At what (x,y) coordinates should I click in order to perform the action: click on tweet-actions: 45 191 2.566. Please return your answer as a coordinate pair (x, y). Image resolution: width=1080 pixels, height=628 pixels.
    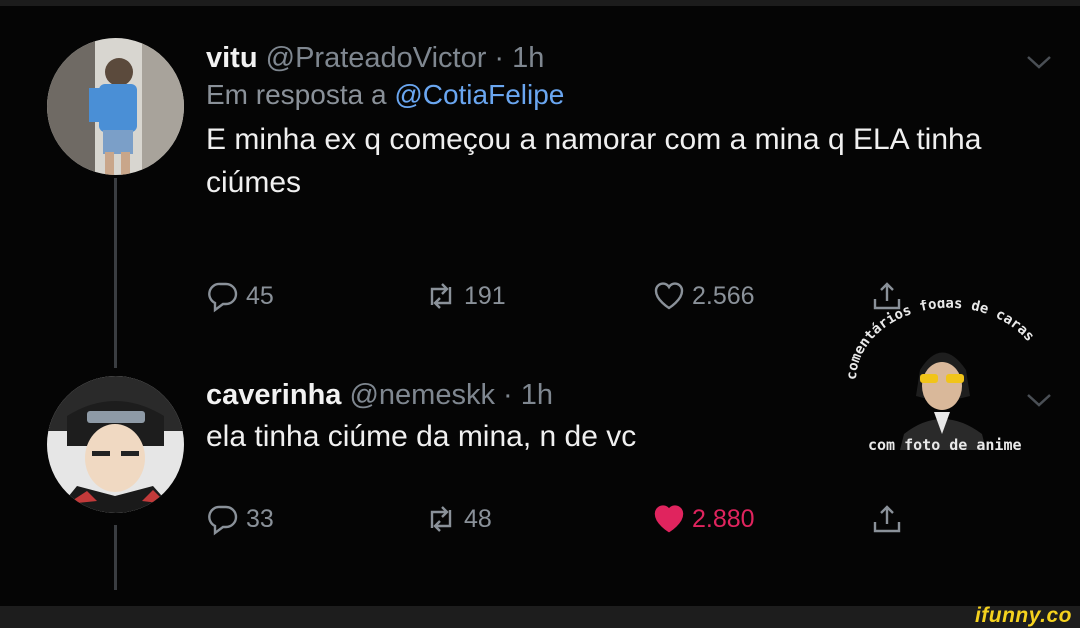
    Looking at the image, I should click on (566, 299).